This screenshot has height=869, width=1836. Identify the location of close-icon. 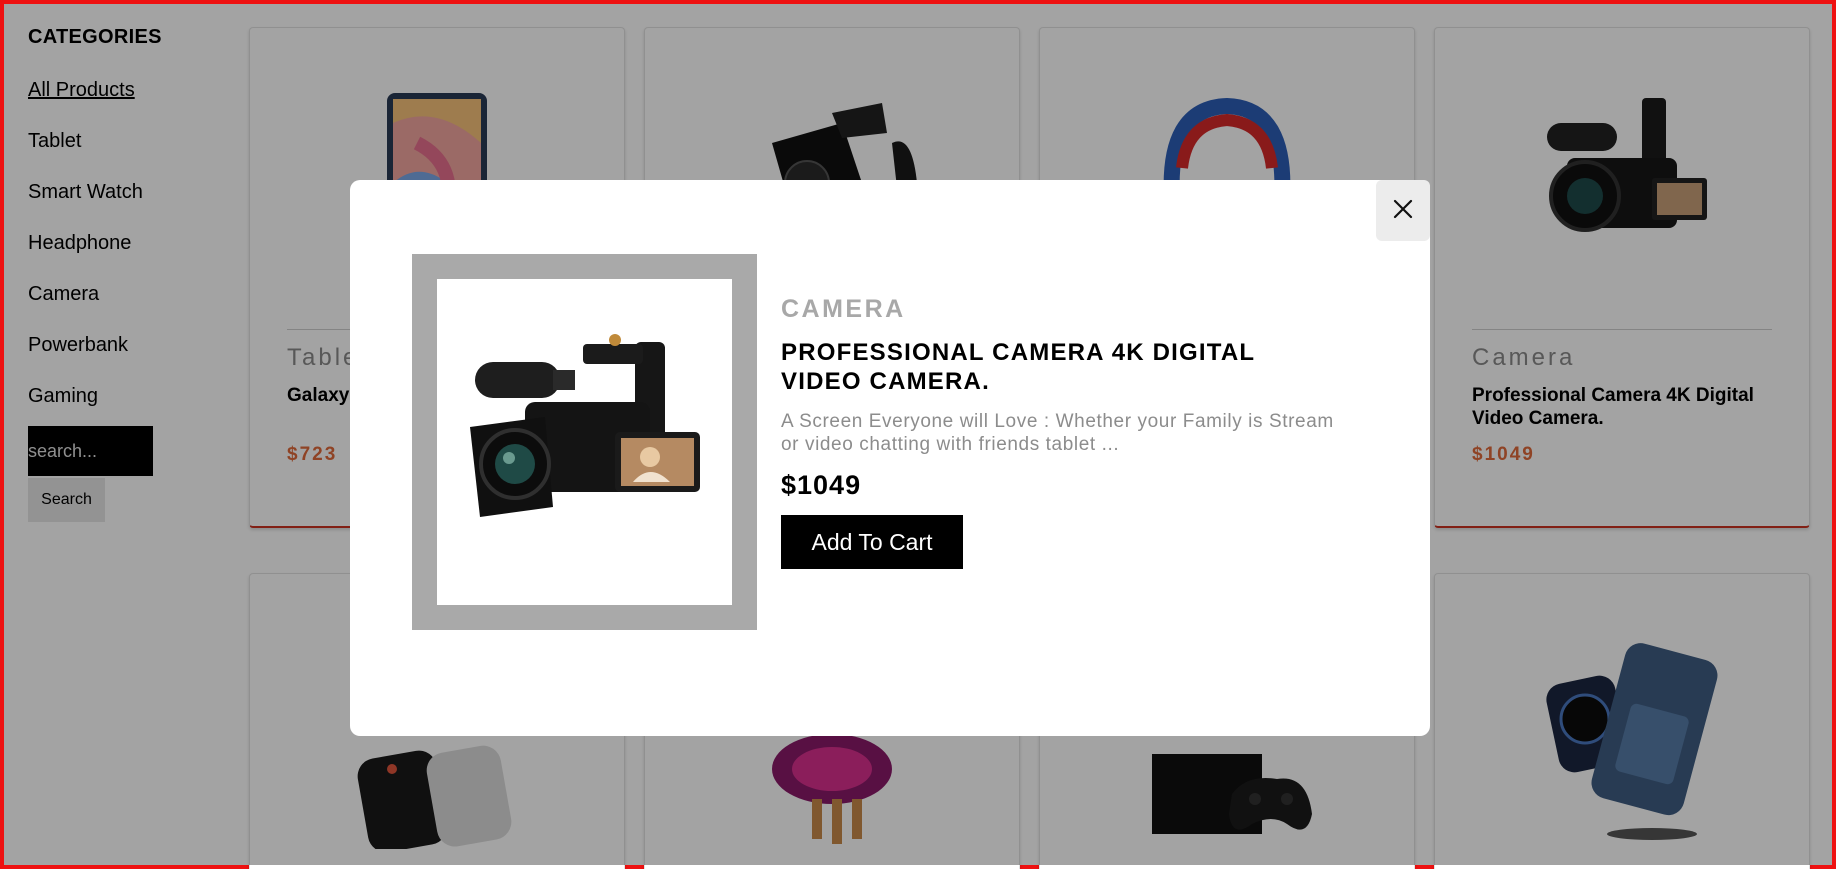
(1403, 210).